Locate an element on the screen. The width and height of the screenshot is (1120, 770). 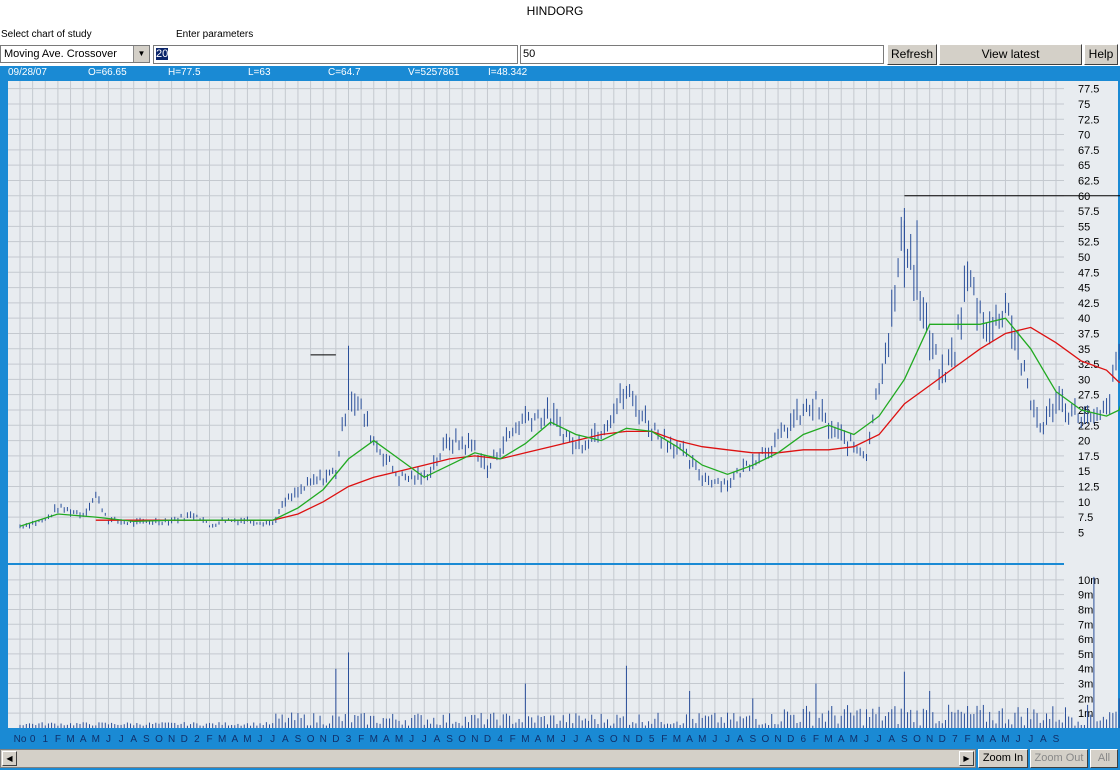
time-tick-label: 3 is located at coordinates (349, 739).